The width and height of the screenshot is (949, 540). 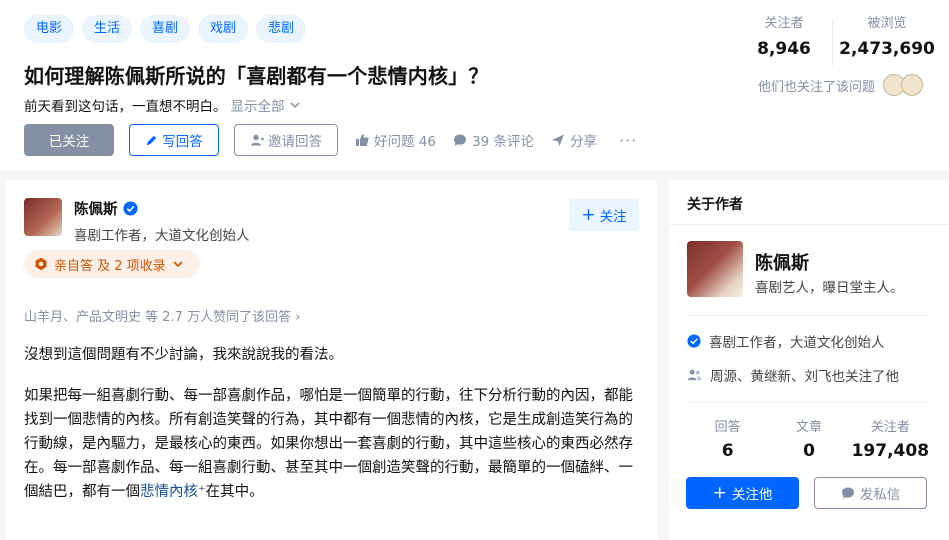 I want to click on author-info: 陈佩斯 喜剧工作者，大道文化创始人, so click(x=162, y=221).